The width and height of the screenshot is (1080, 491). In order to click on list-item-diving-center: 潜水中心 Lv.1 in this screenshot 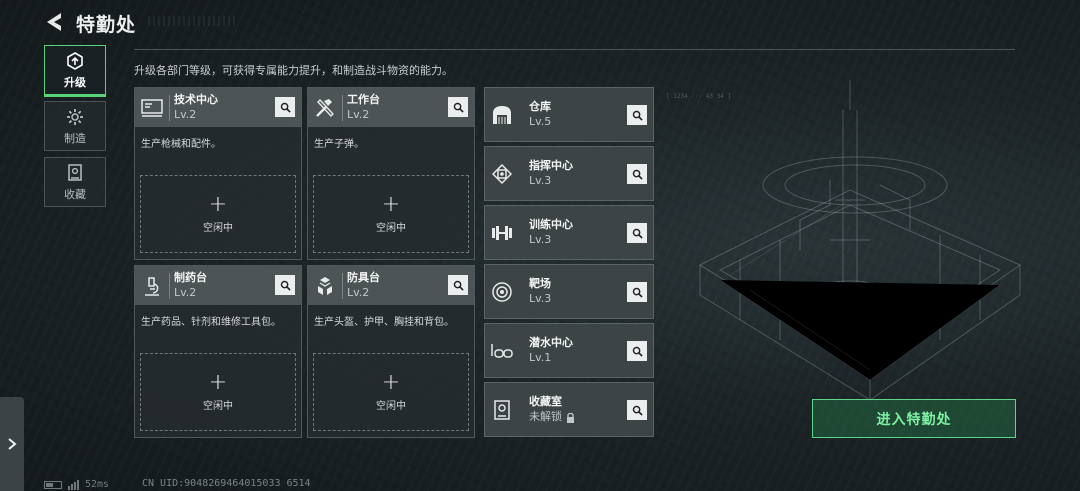, I will do `click(569, 350)`.